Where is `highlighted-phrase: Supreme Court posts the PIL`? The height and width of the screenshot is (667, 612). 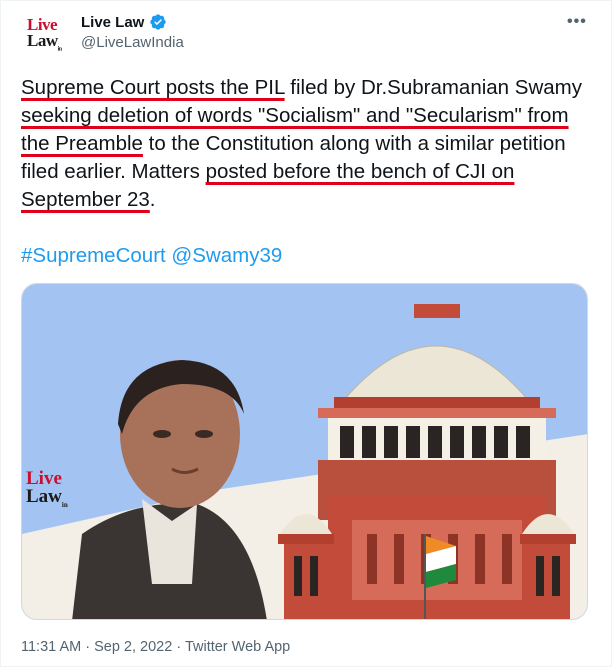
highlighted-phrase: Supreme Court posts the PIL is located at coordinates (153, 87).